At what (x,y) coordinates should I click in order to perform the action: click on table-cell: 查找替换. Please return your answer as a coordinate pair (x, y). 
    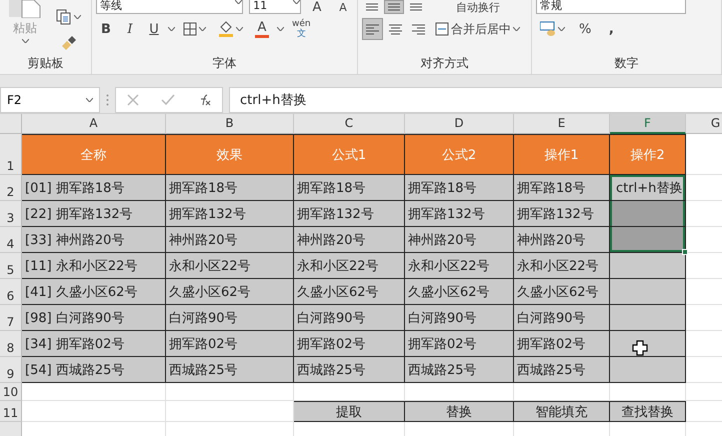
    Looking at the image, I should click on (648, 411).